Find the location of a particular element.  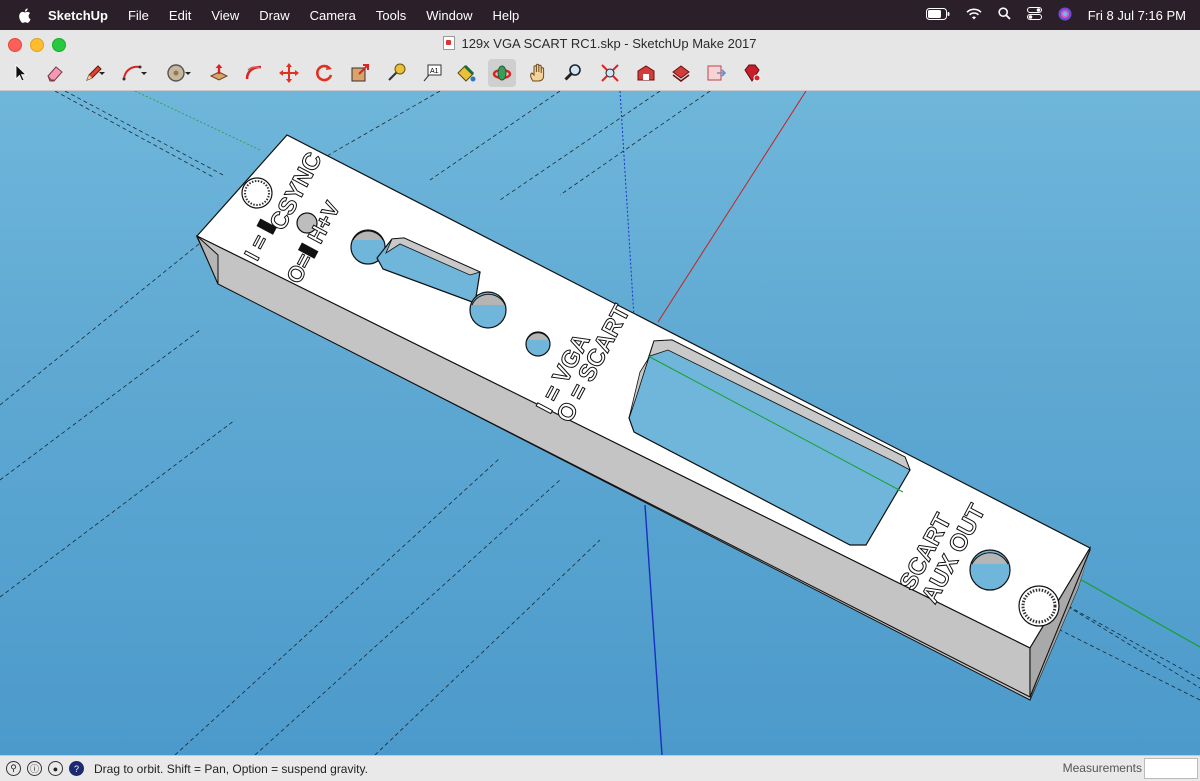

menu-view: View is located at coordinates (225, 15).